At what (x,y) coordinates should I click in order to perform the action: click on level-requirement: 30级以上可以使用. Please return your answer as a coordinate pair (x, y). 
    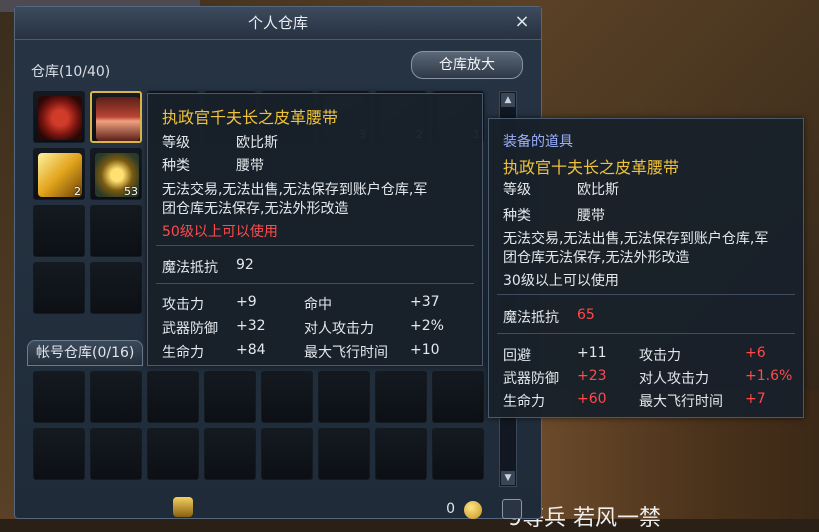
    Looking at the image, I should click on (561, 281).